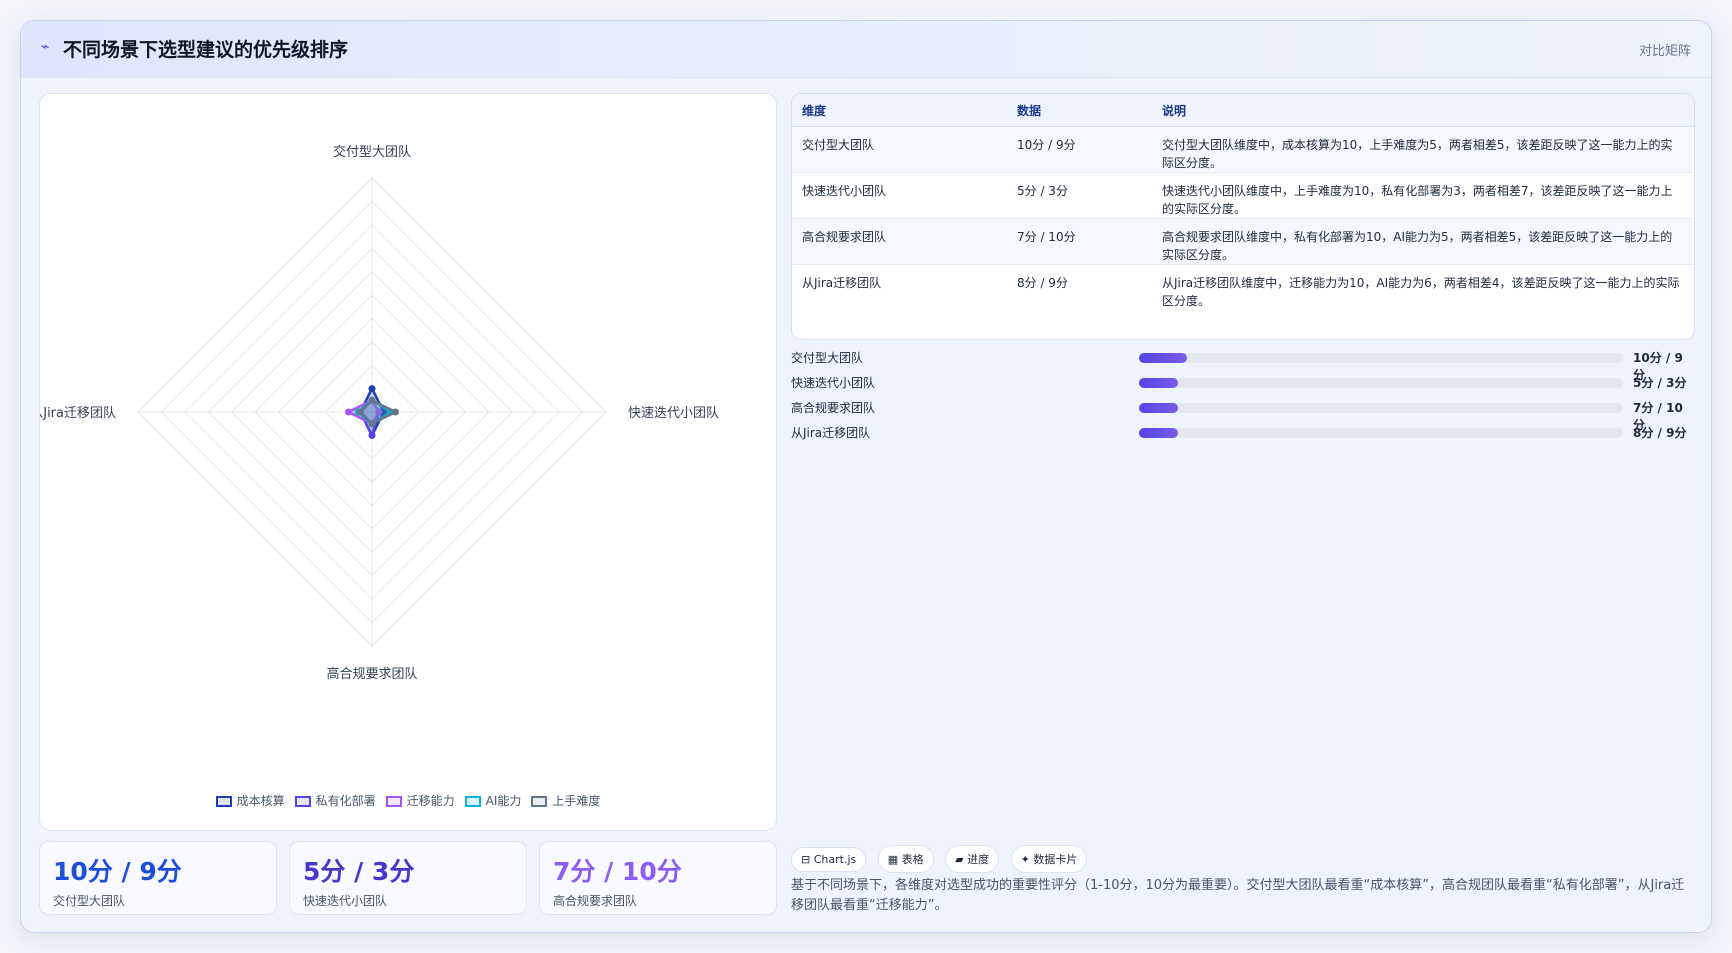  I want to click on stat-label: 高合规要求团队, so click(595, 901).